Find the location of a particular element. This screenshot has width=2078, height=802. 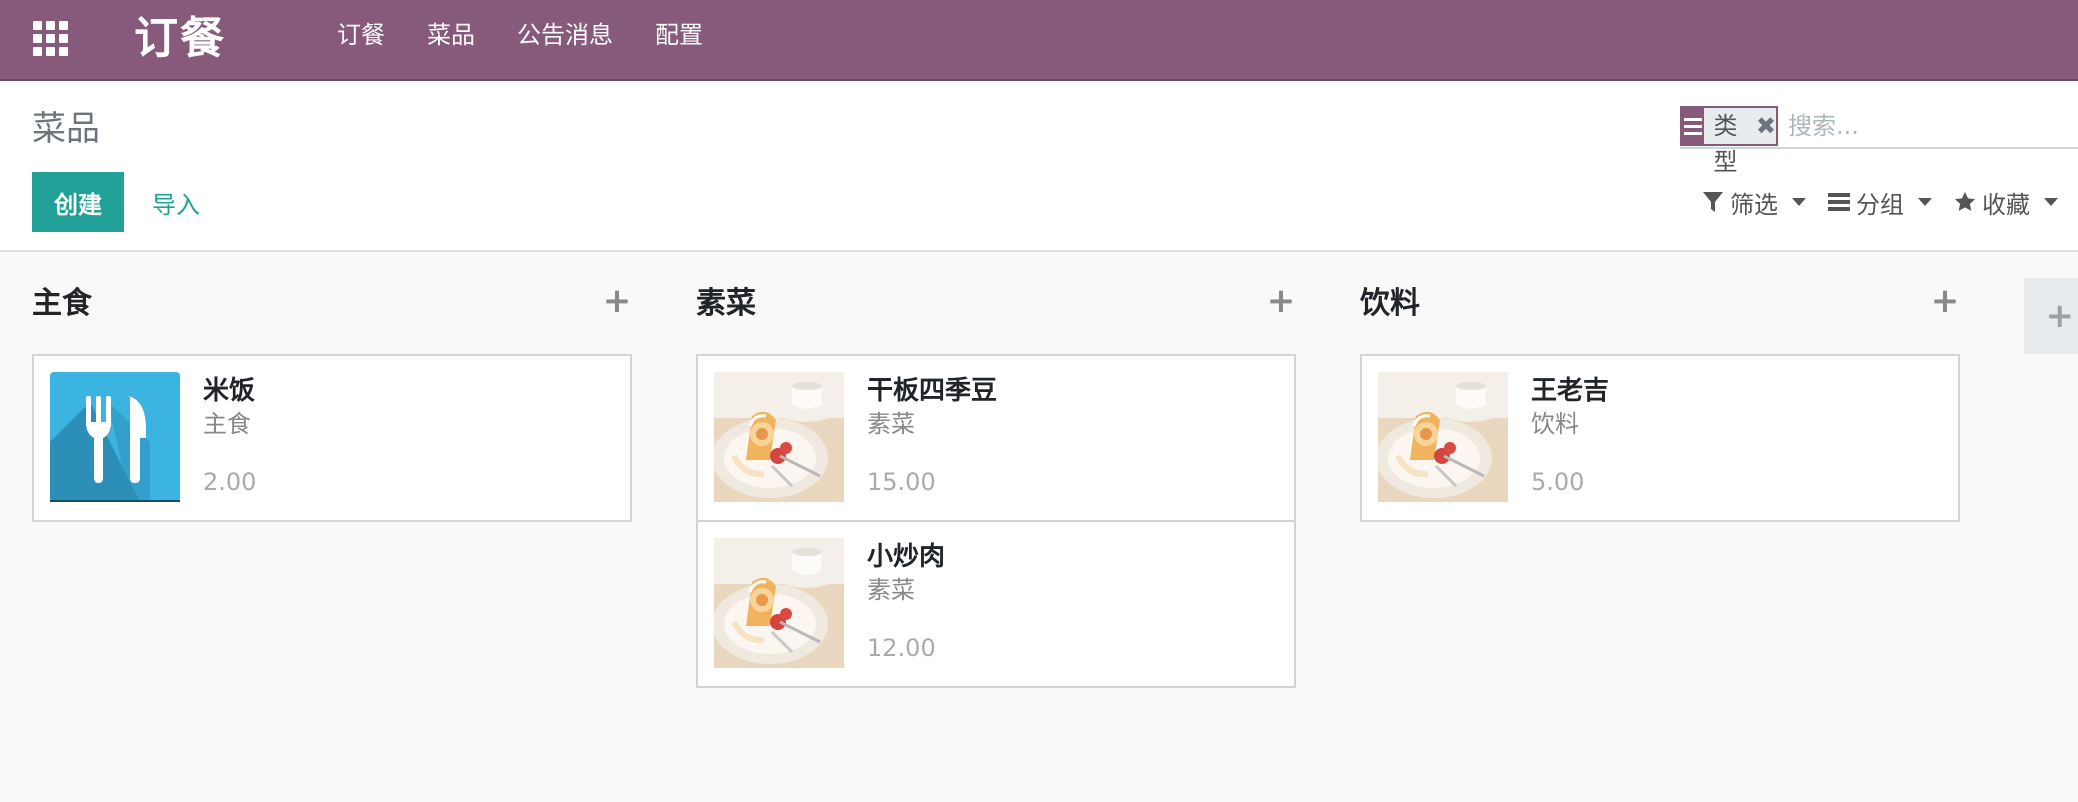

search-facet: 类型 ✖ is located at coordinates (1729, 141).